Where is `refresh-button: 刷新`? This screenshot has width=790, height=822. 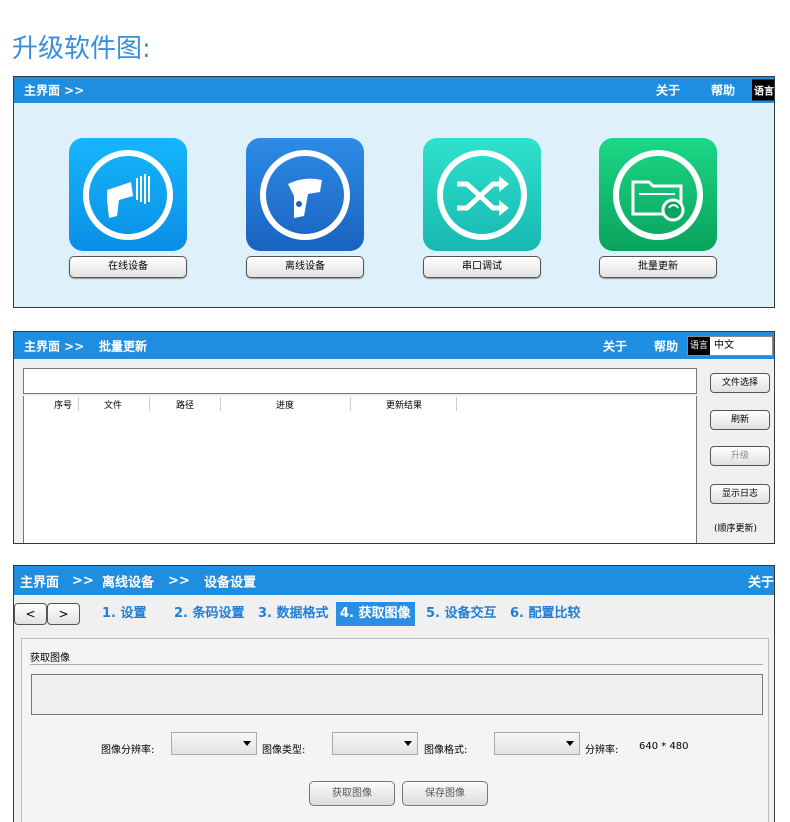
refresh-button: 刷新 is located at coordinates (740, 420).